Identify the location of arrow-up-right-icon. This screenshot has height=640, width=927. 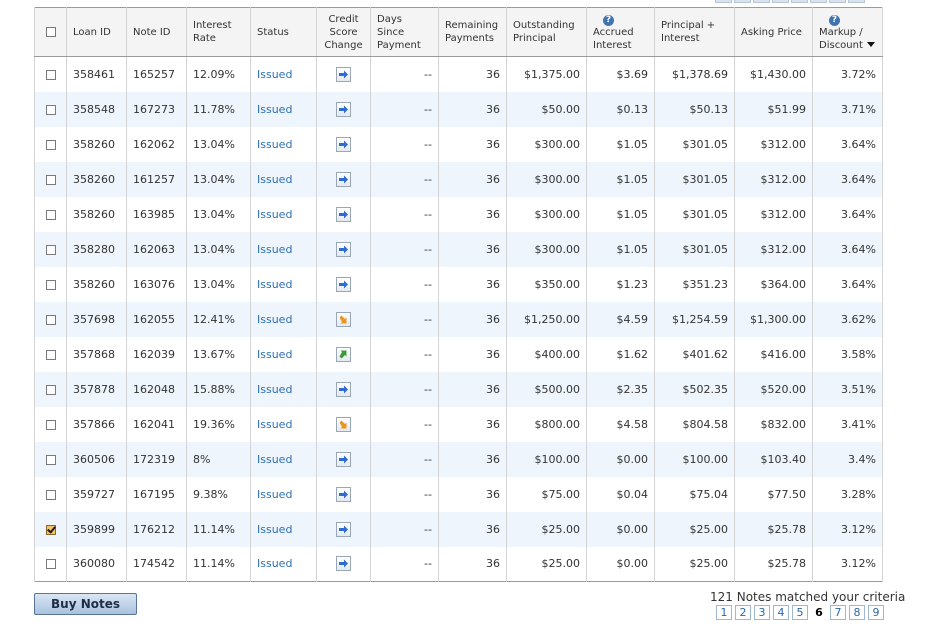
(343, 354).